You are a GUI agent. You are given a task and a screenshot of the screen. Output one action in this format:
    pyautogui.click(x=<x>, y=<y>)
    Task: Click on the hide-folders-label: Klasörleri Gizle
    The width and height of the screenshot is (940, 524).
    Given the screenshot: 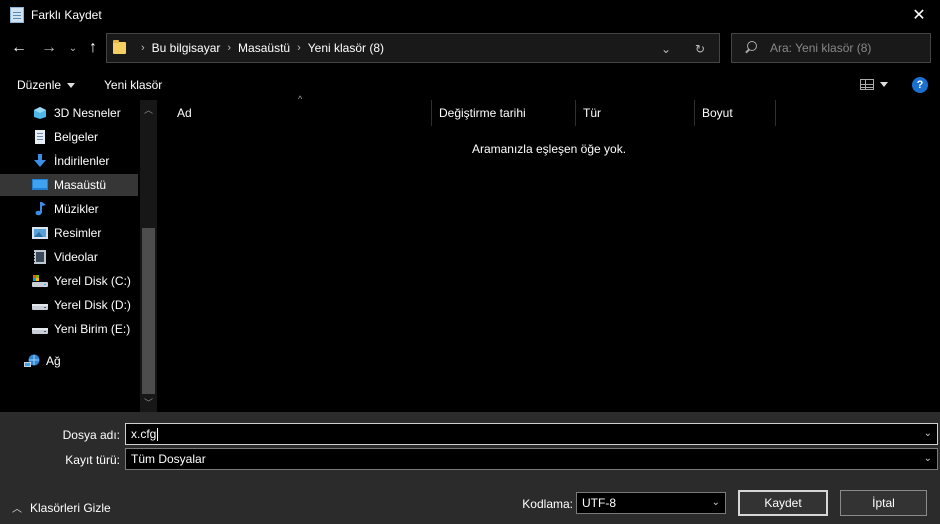 What is the action you would take?
    pyautogui.click(x=70, y=507)
    